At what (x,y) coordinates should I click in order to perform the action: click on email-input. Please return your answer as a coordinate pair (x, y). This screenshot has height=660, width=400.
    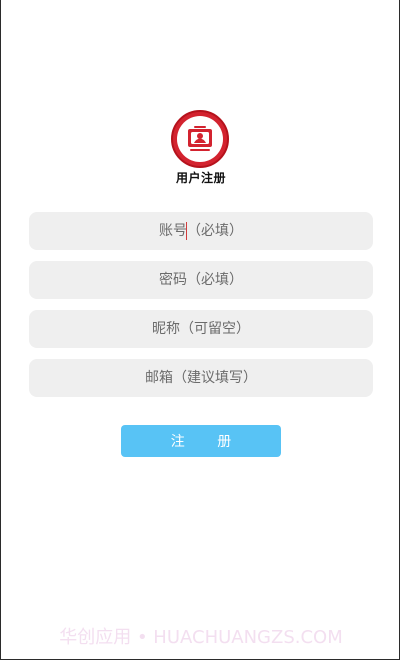
    Looking at the image, I should click on (201, 378).